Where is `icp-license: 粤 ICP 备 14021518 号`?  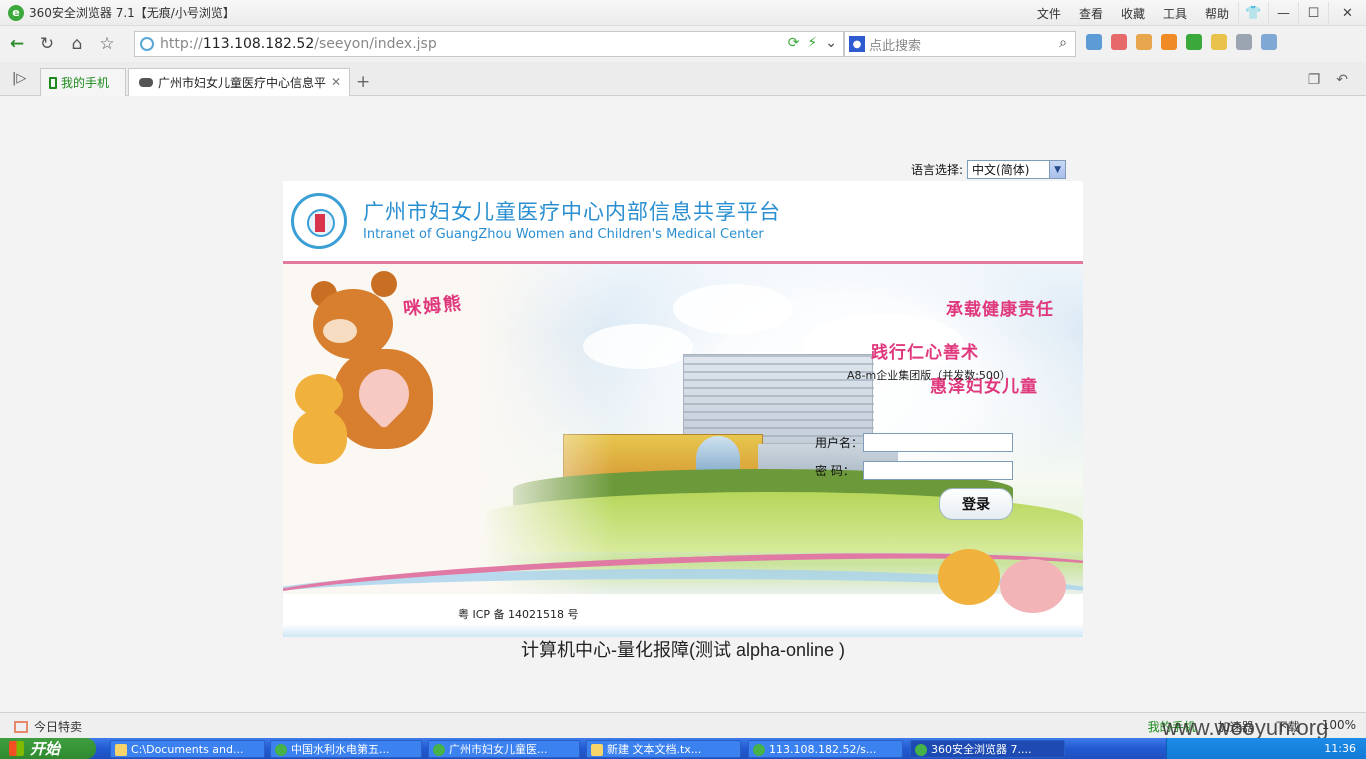 icp-license: 粤 ICP 备 14021518 号 is located at coordinates (518, 614).